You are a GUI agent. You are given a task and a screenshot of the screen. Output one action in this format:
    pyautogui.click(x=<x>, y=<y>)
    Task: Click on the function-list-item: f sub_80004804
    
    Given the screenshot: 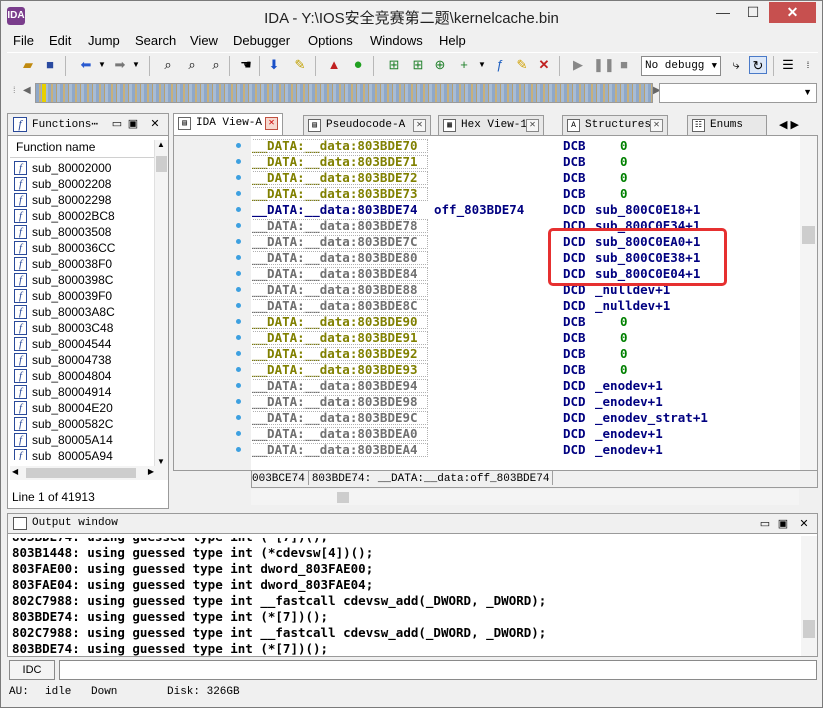 What is the action you would take?
    pyautogui.click(x=82, y=376)
    